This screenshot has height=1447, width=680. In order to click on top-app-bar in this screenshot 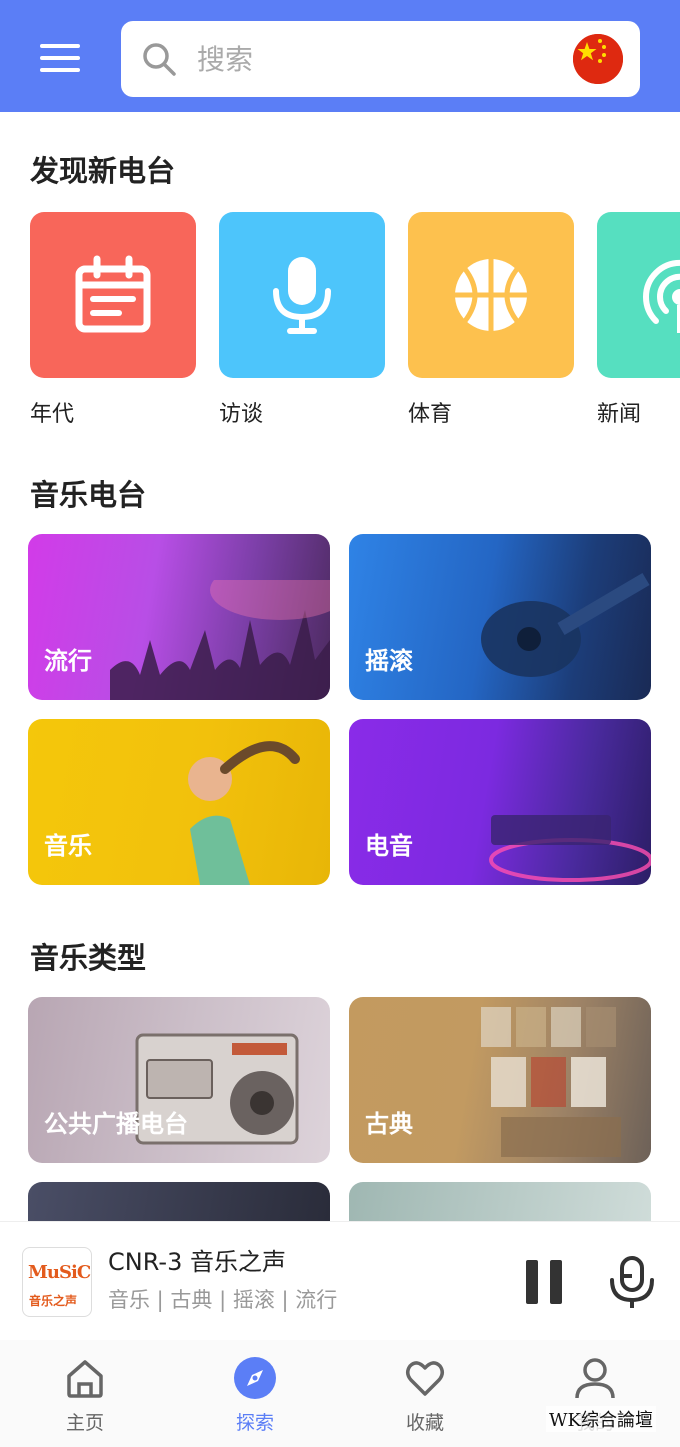, I will do `click(340, 56)`.